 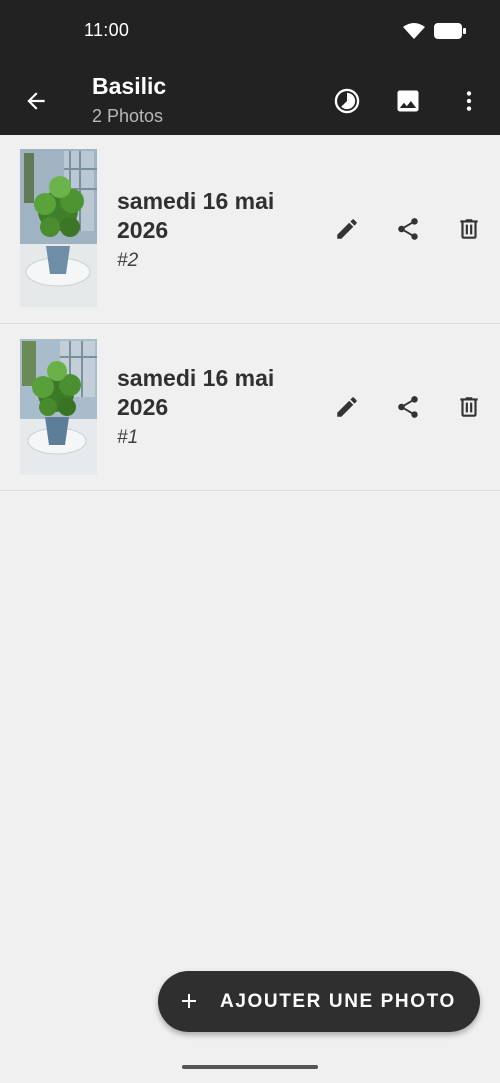 I want to click on more-options-button, so click(x=469, y=101).